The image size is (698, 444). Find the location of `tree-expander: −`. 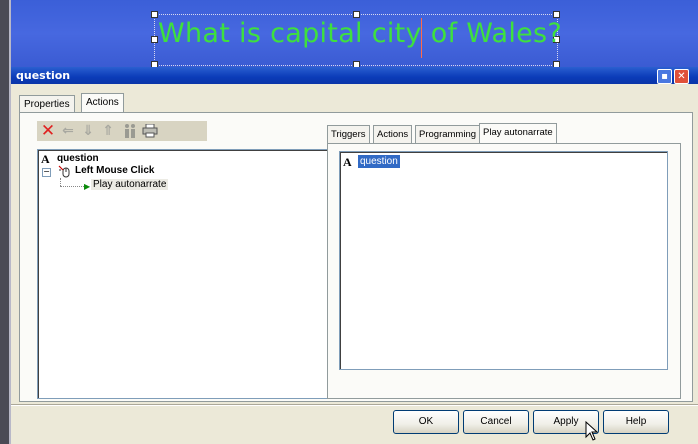

tree-expander: − is located at coordinates (46, 172).